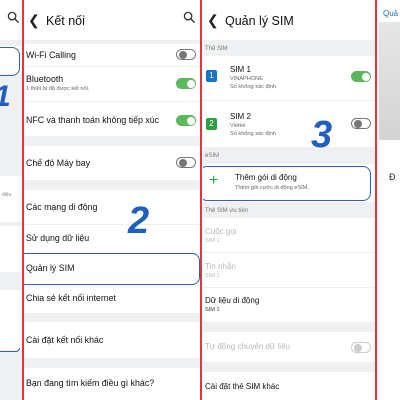 Image resolution: width=400 pixels, height=400 pixels. What do you see at coordinates (289, 235) in the screenshot?
I see `calls-row: Cuộc gọi SIM 1` at bounding box center [289, 235].